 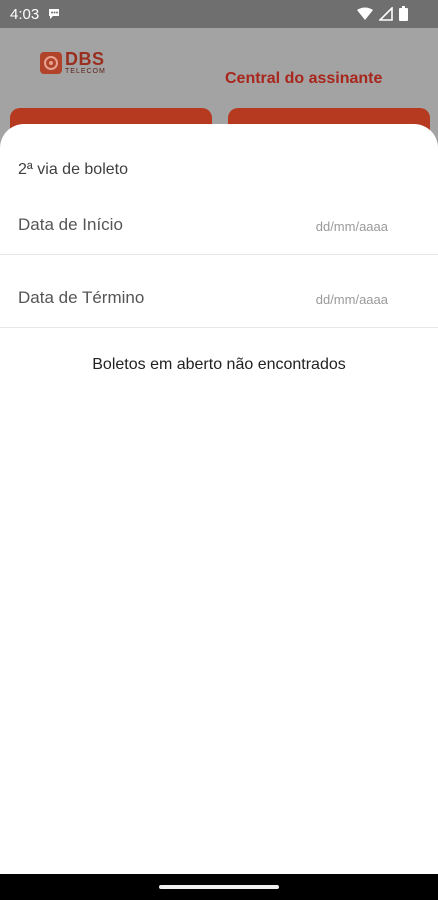 I want to click on logo-name: DBS, so click(x=85, y=59).